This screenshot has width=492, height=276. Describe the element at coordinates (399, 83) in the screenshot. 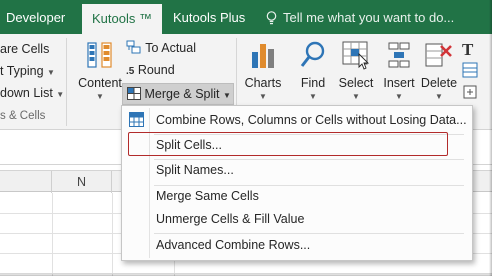

I see `insert-label: Insert` at that location.